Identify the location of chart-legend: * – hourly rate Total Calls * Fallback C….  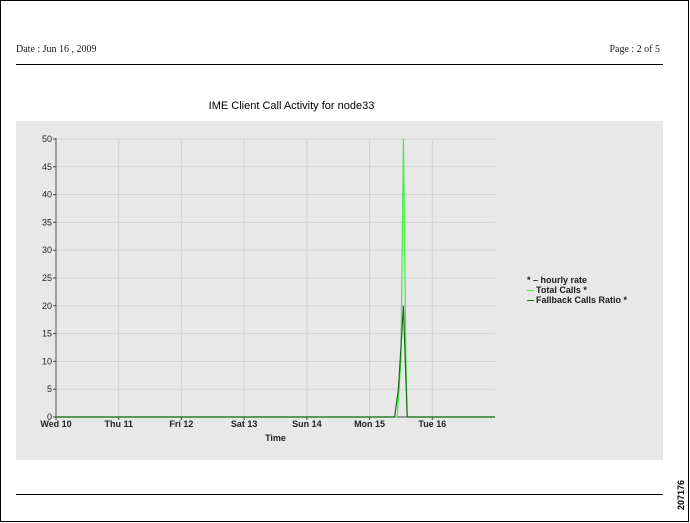
(577, 290).